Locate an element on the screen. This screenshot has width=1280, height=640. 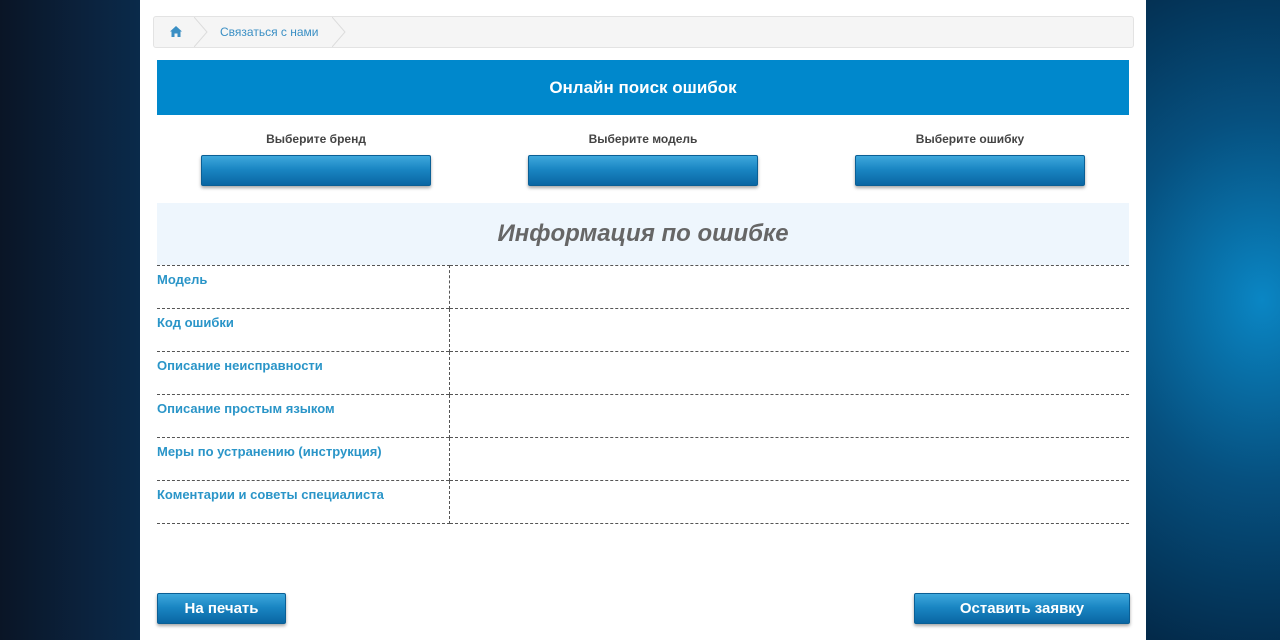
row-label-fault-description: Описание неисправности is located at coordinates (303, 373).